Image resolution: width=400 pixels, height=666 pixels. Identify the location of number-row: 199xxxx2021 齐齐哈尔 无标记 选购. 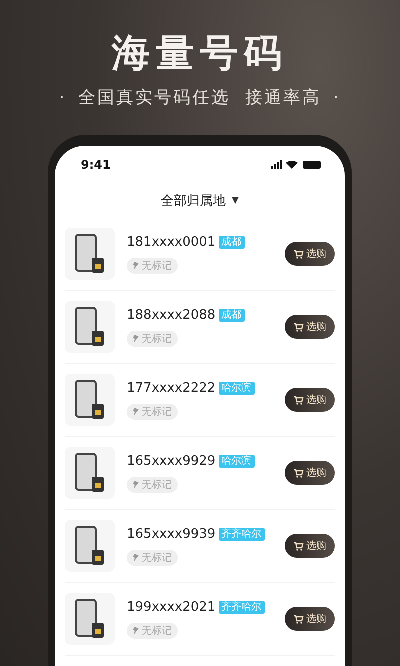
(200, 619).